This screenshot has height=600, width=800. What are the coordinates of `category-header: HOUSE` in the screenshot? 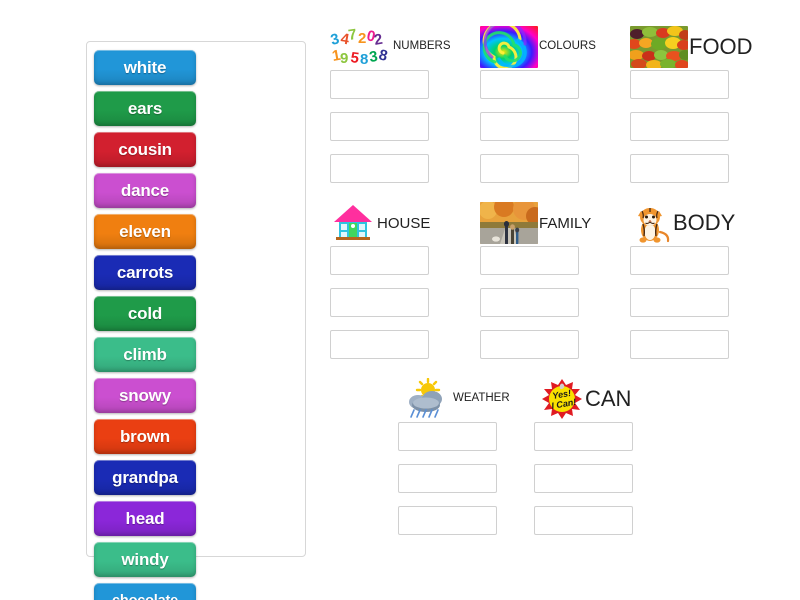 It's located at (404, 223).